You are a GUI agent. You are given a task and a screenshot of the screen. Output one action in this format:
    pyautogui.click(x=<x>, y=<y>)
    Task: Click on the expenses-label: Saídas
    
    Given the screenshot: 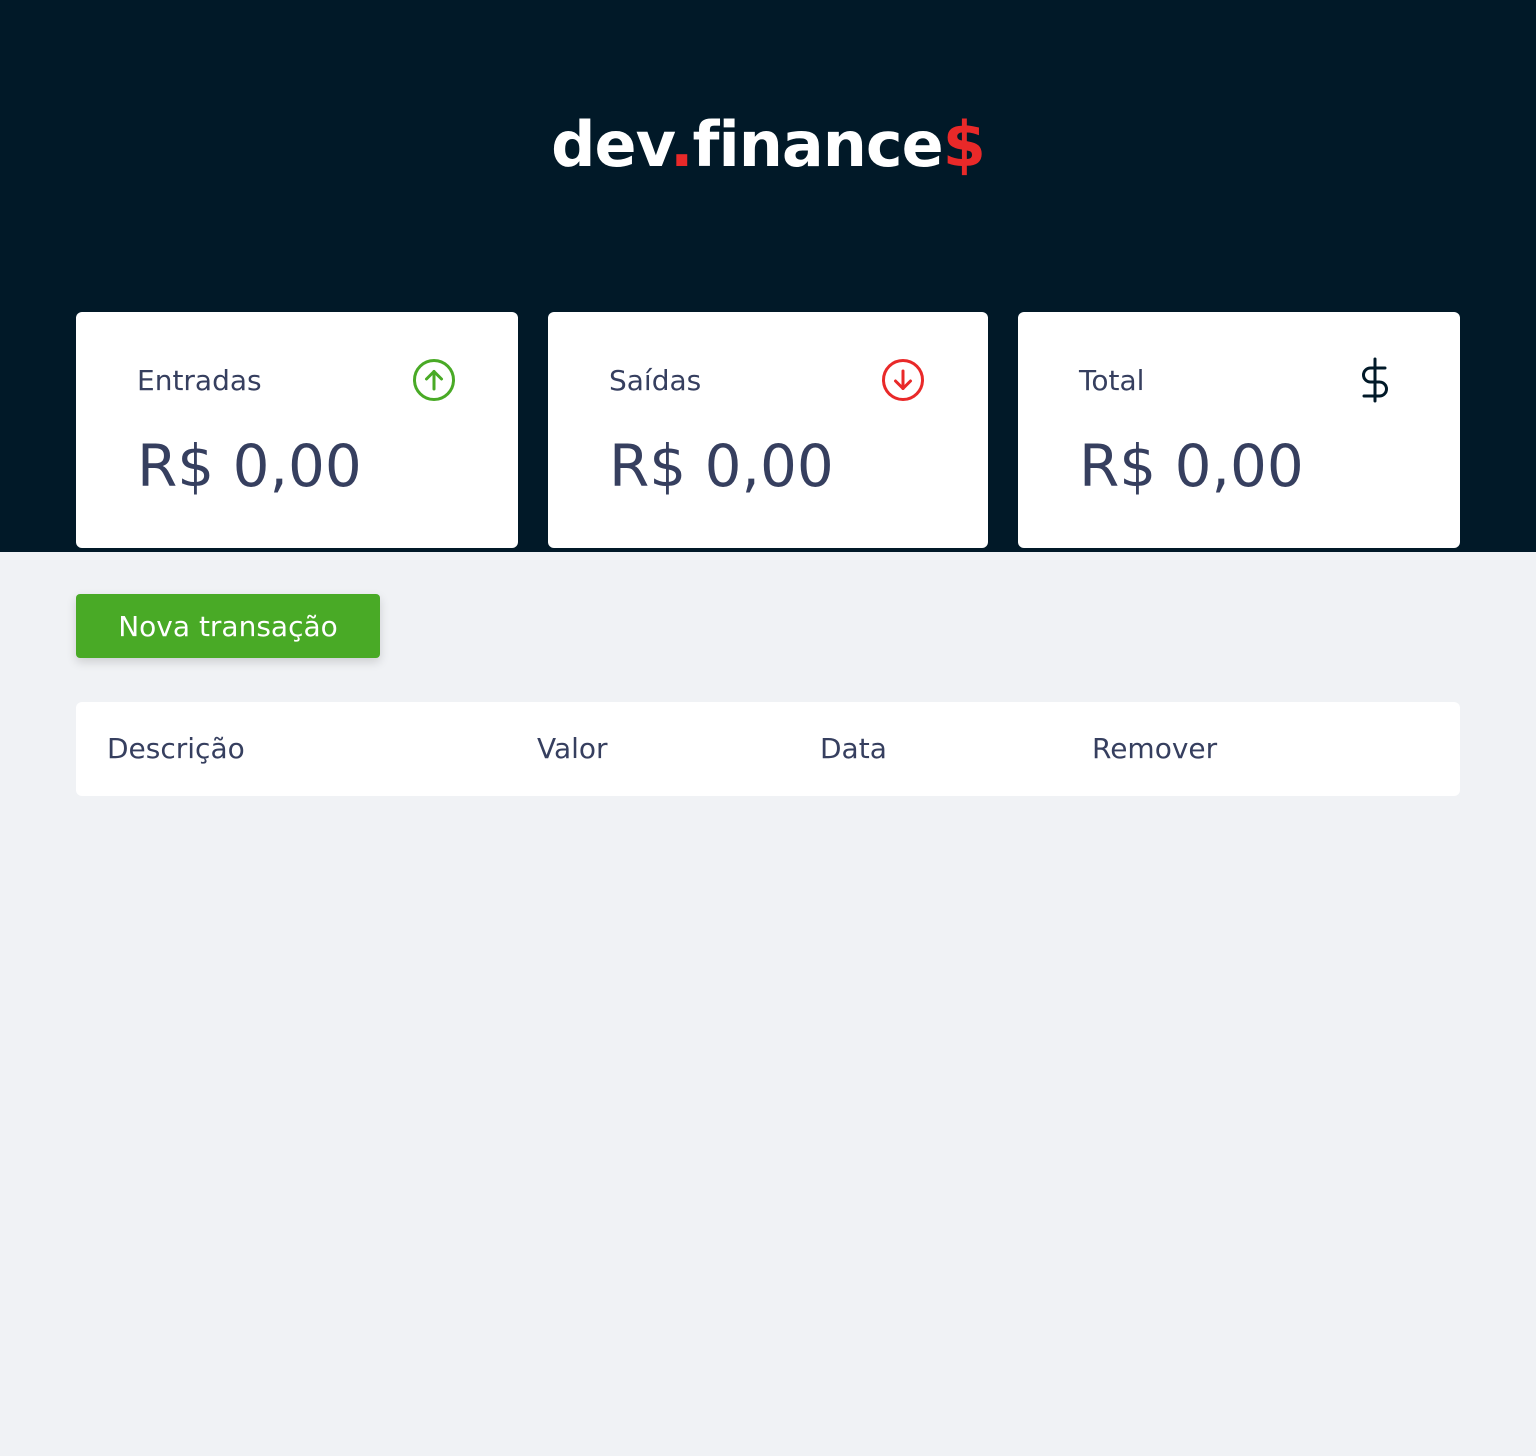 What is the action you would take?
    pyautogui.click(x=655, y=380)
    